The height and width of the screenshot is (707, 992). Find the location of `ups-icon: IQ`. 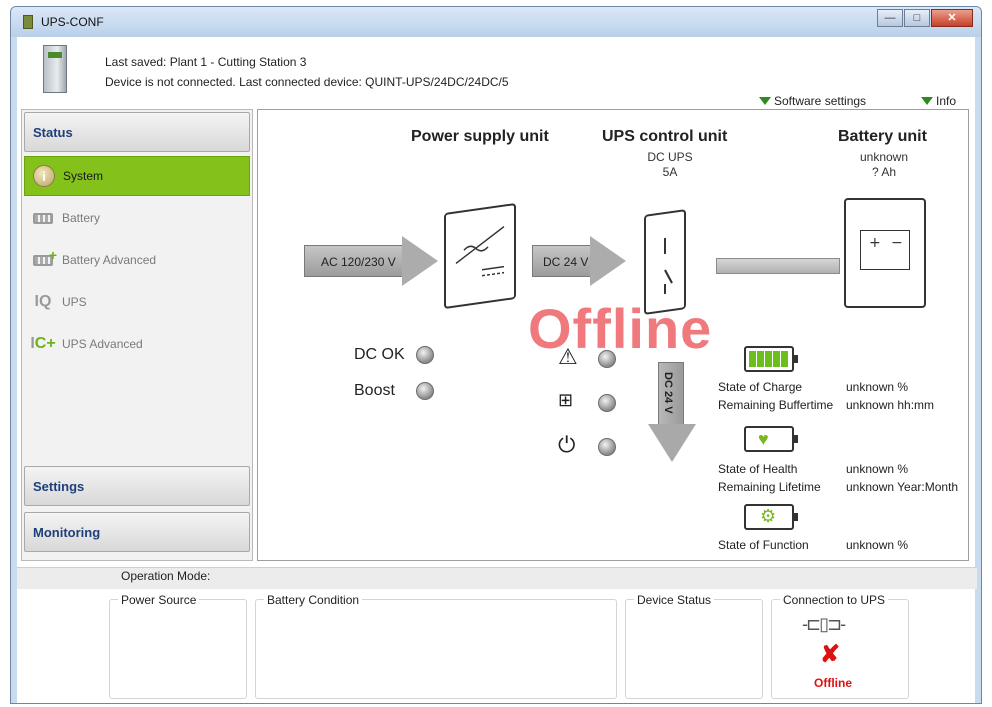

ups-icon: IQ is located at coordinates (43, 301).